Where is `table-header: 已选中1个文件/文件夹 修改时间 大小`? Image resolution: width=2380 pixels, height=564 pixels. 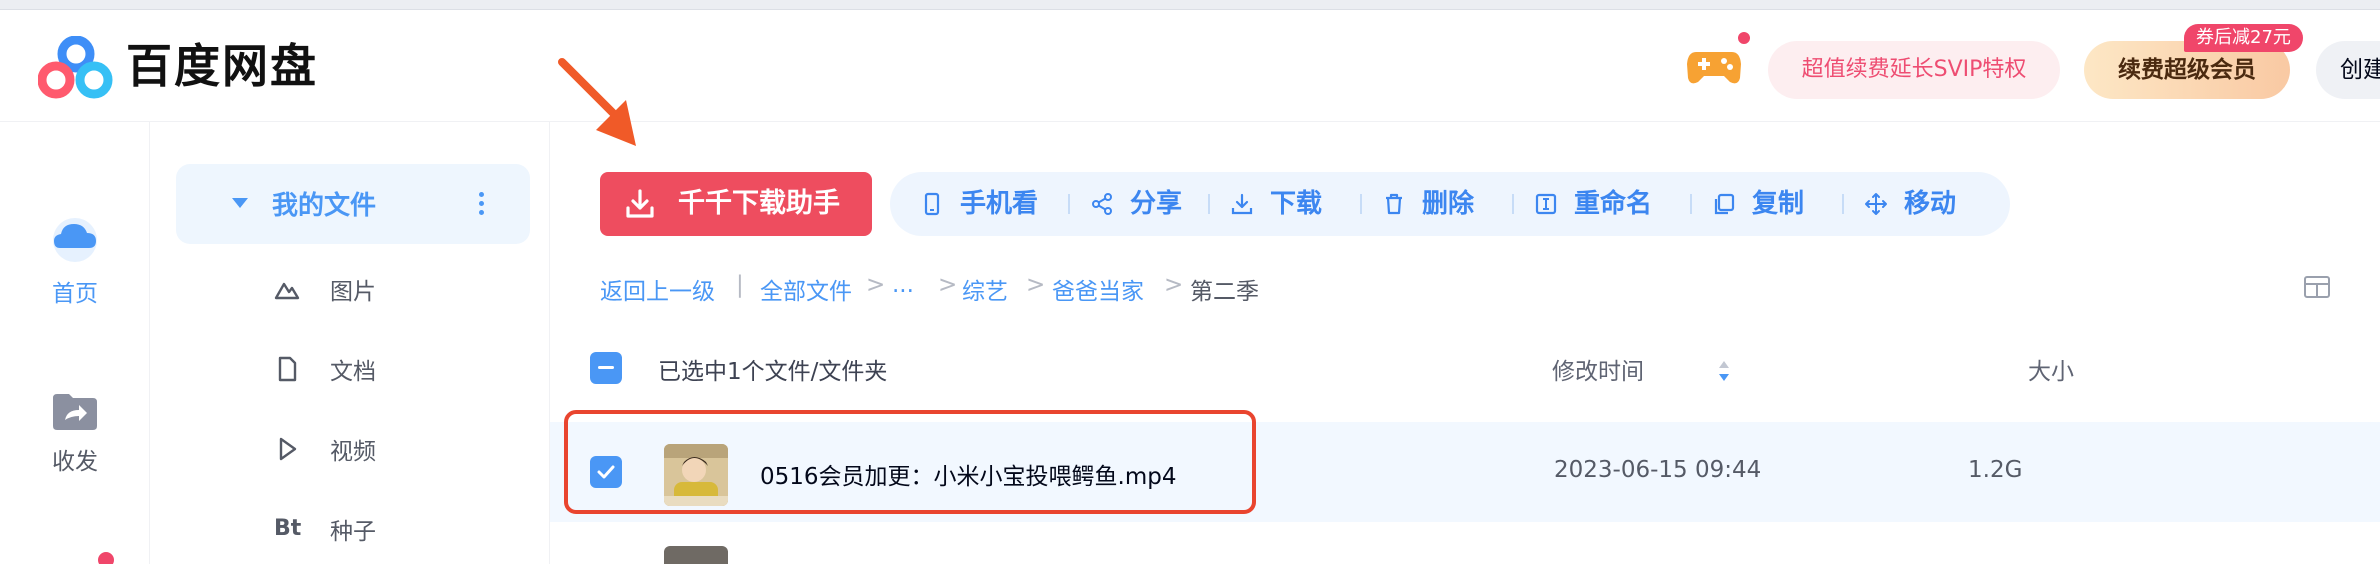 table-header: 已选中1个文件/文件夹 修改时间 大小 is located at coordinates (1485, 368).